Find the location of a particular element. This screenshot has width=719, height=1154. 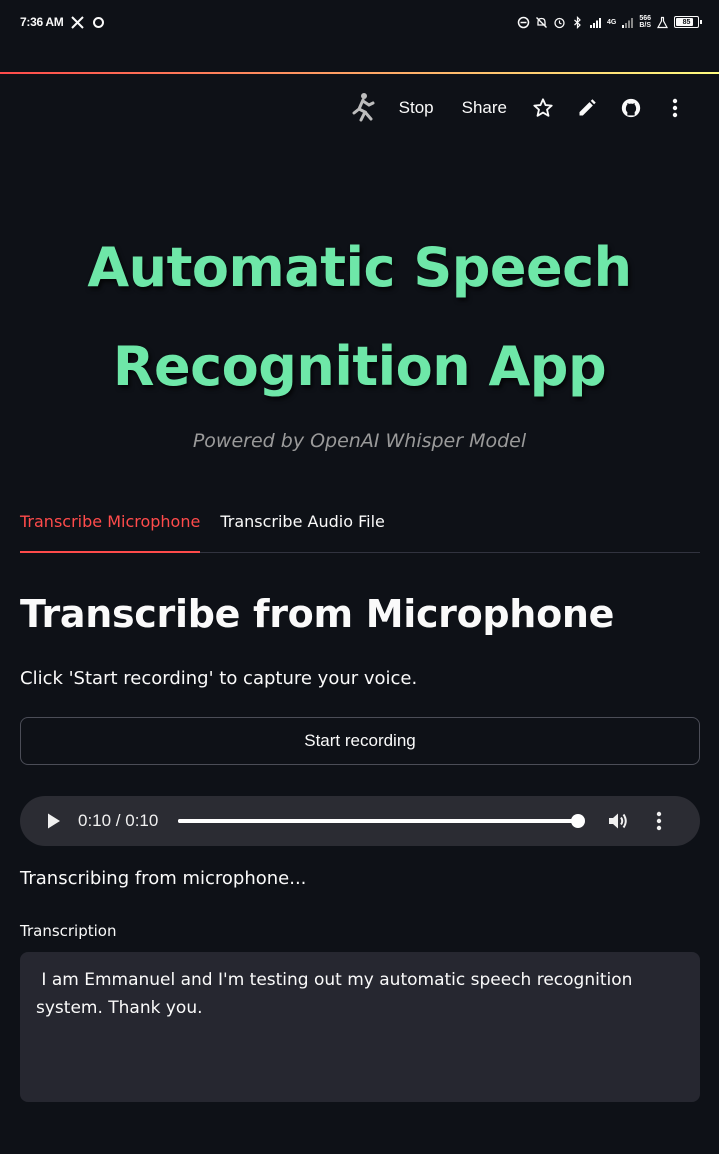

audio-seek-thumb is located at coordinates (578, 821).